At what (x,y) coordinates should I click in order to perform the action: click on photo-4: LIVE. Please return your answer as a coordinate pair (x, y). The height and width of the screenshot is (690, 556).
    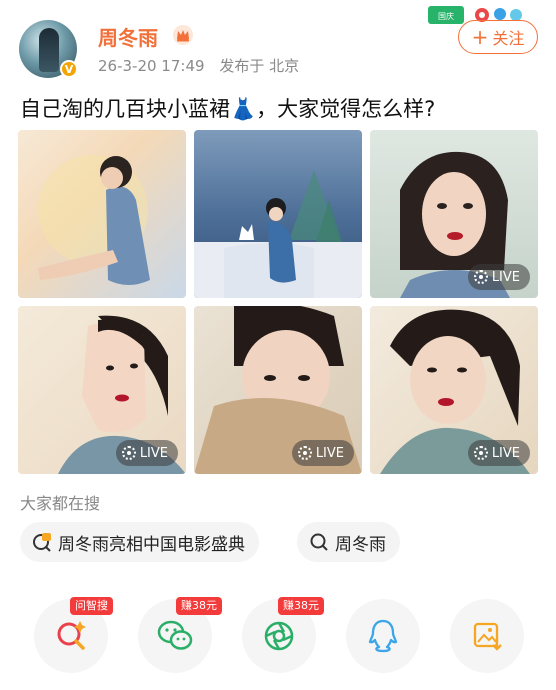
    Looking at the image, I should click on (102, 390).